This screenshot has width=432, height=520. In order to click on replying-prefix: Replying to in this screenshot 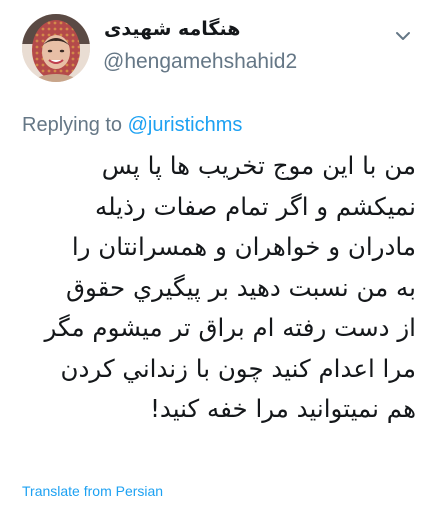, I will do `click(72, 125)`.